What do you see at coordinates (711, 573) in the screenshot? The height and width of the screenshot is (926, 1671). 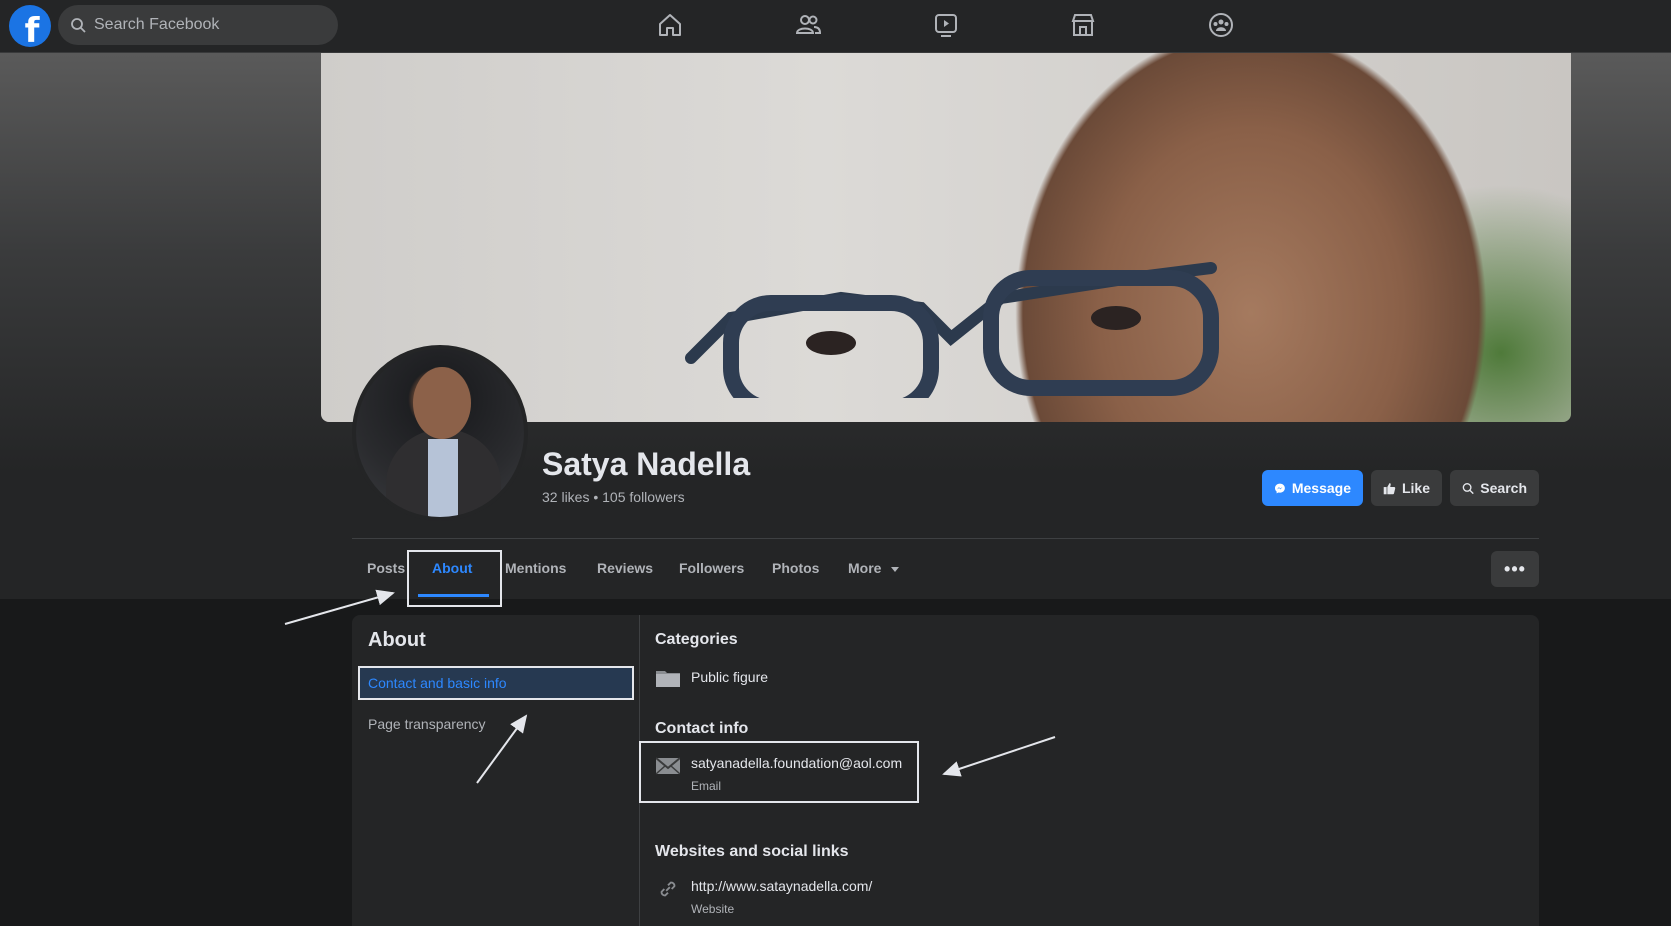 I see `tab-followers: Followers` at bounding box center [711, 573].